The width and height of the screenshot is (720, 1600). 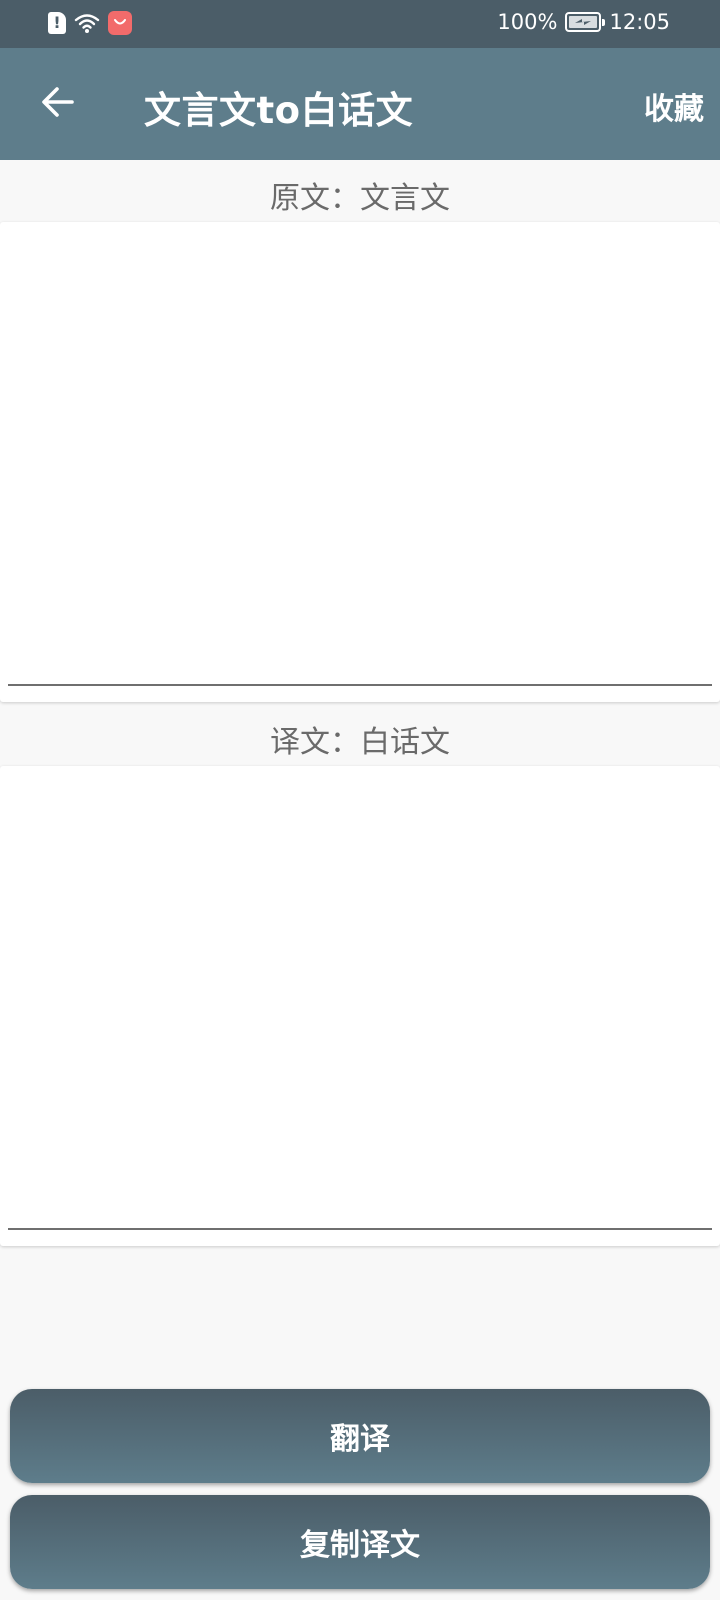 What do you see at coordinates (360, 198) in the screenshot?
I see `source-label: 原文：文言文` at bounding box center [360, 198].